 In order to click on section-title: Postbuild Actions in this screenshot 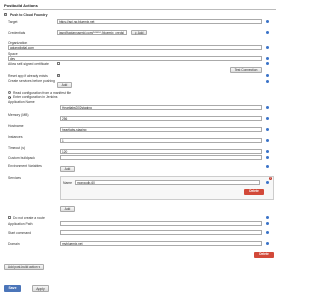, I will do `click(21, 5)`.